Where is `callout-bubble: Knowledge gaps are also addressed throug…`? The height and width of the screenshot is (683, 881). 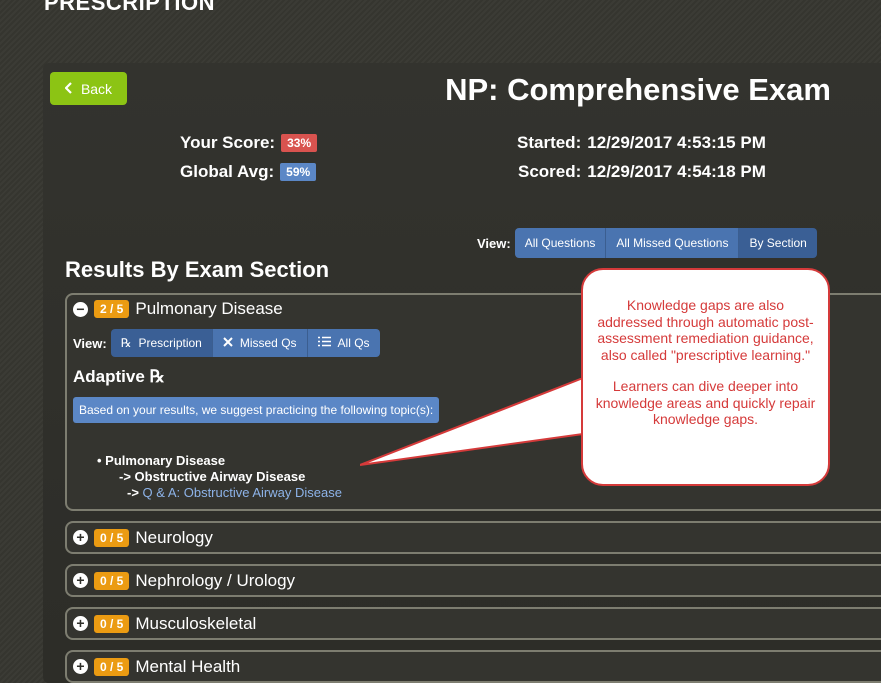 callout-bubble: Knowledge gaps are also addressed throug… is located at coordinates (705, 377).